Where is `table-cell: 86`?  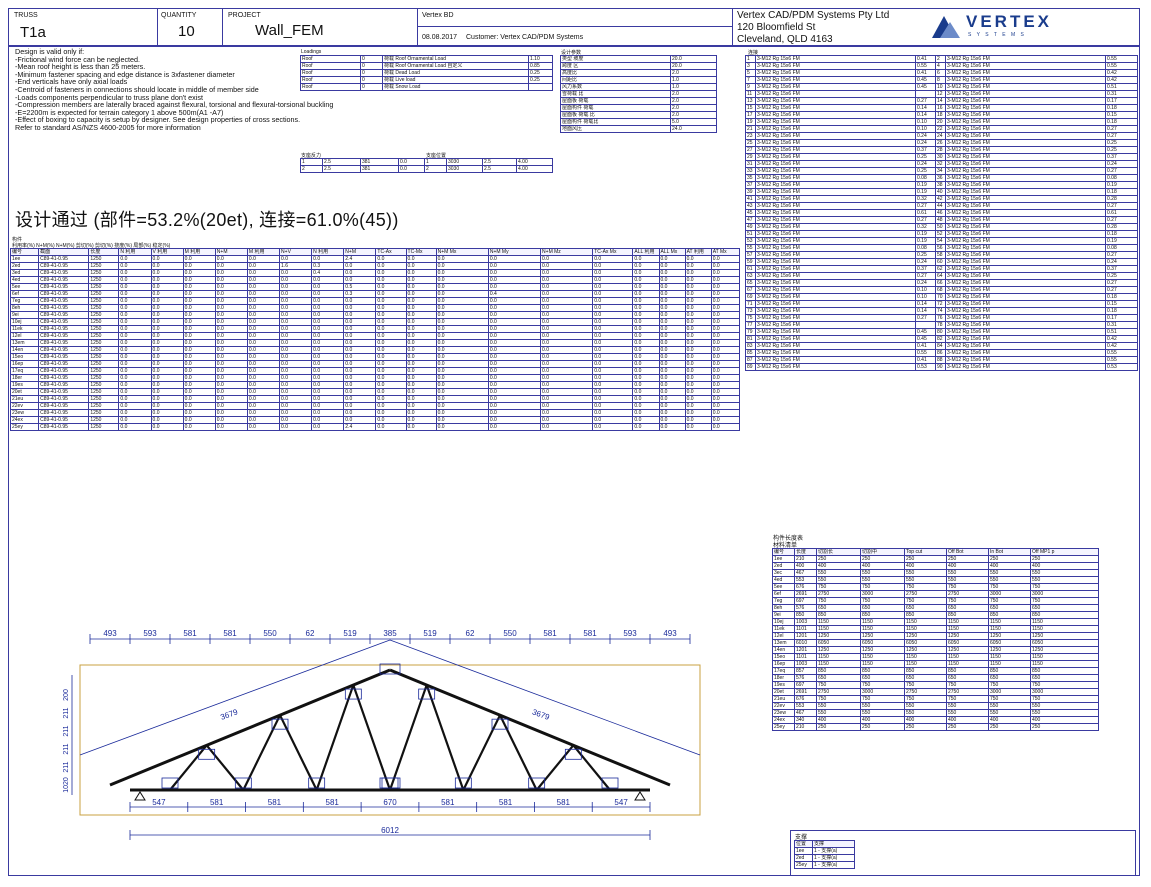 table-cell: 86 is located at coordinates (940, 353).